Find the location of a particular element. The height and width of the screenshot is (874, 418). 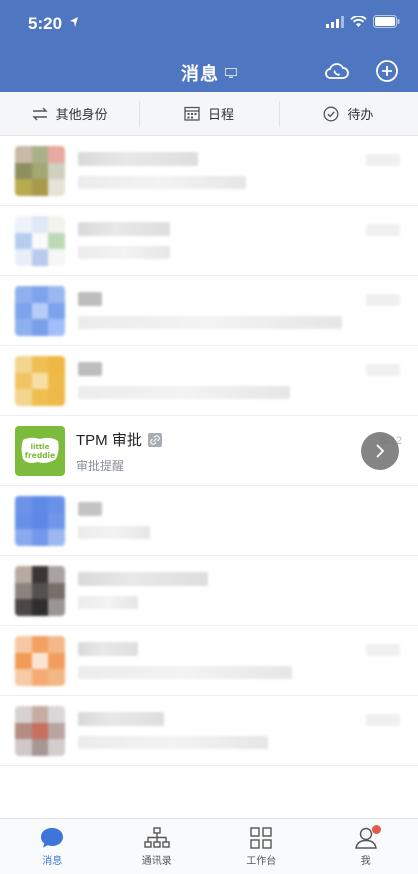

signal-icon is located at coordinates (335, 21).